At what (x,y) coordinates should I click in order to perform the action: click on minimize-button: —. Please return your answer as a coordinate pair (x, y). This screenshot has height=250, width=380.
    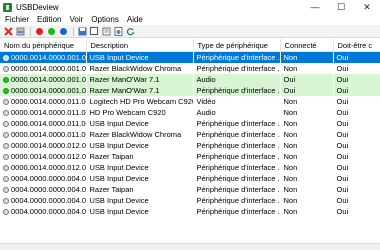
    Looking at the image, I should click on (315, 7).